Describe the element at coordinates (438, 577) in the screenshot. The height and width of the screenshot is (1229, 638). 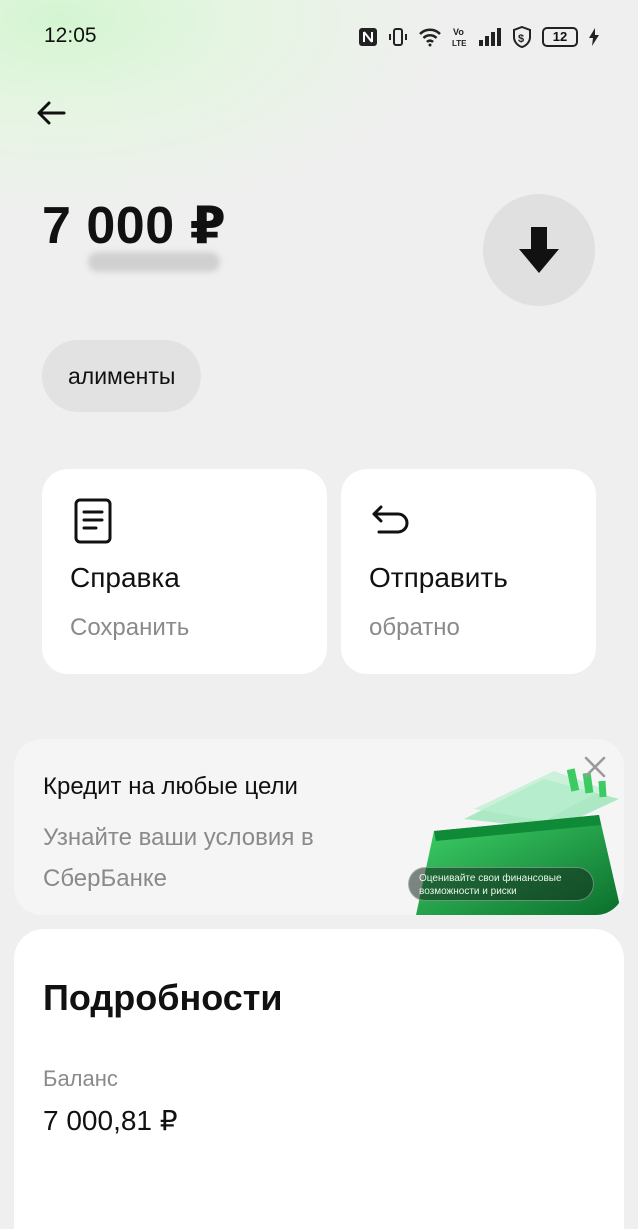
I see `send-back-card-title: Отправить` at that location.